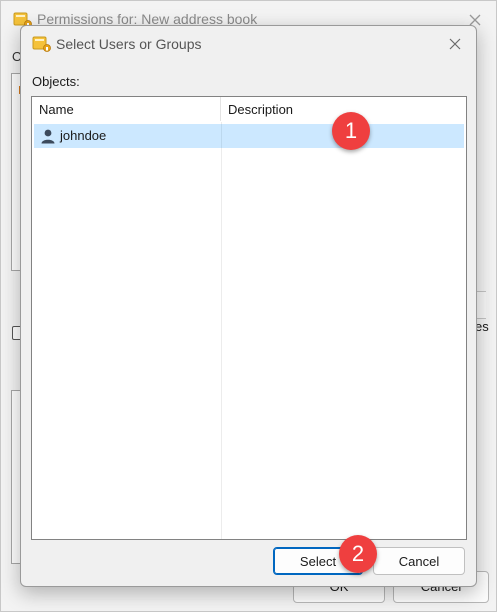 Image resolution: width=497 pixels, height=612 pixels. Describe the element at coordinates (249, 136) in the screenshot. I see `list-item: johndoe` at that location.